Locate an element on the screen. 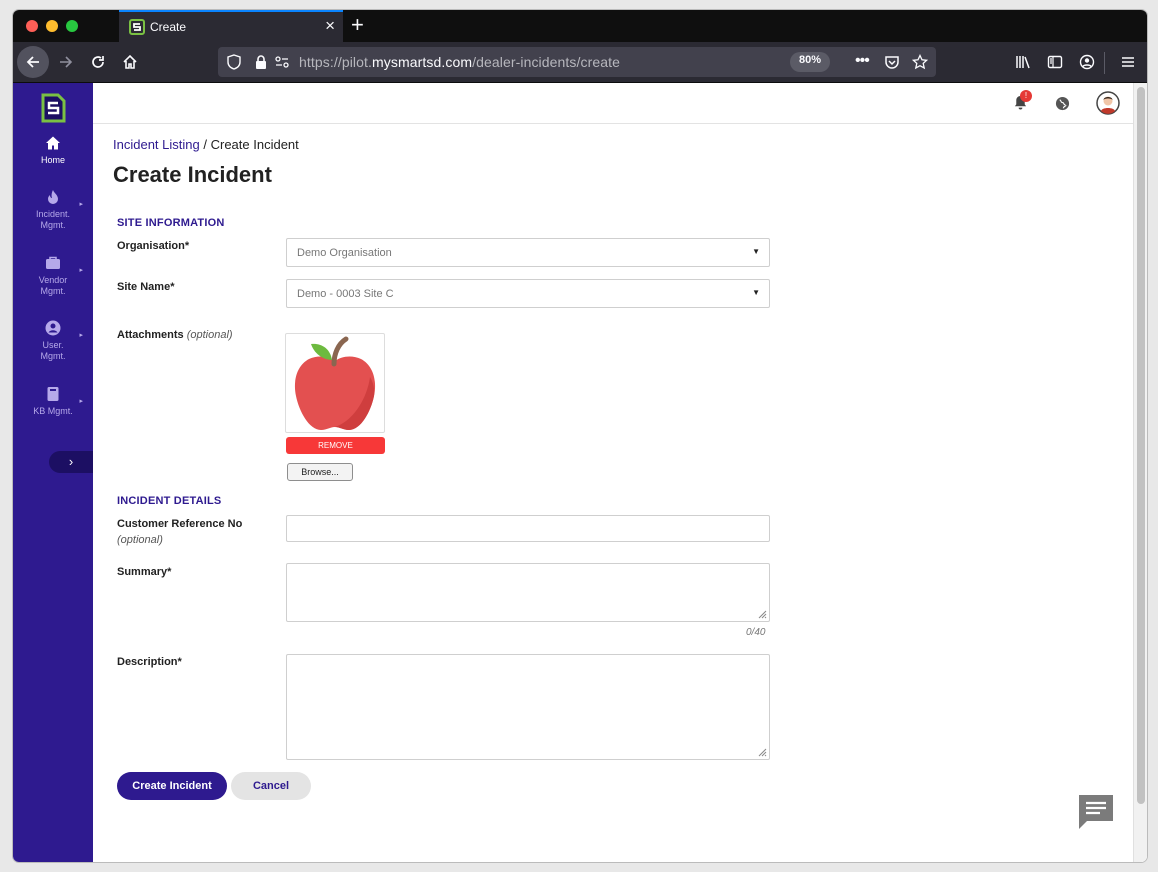 This screenshot has width=1158, height=872. zoom-level-badge: 80% is located at coordinates (810, 62).